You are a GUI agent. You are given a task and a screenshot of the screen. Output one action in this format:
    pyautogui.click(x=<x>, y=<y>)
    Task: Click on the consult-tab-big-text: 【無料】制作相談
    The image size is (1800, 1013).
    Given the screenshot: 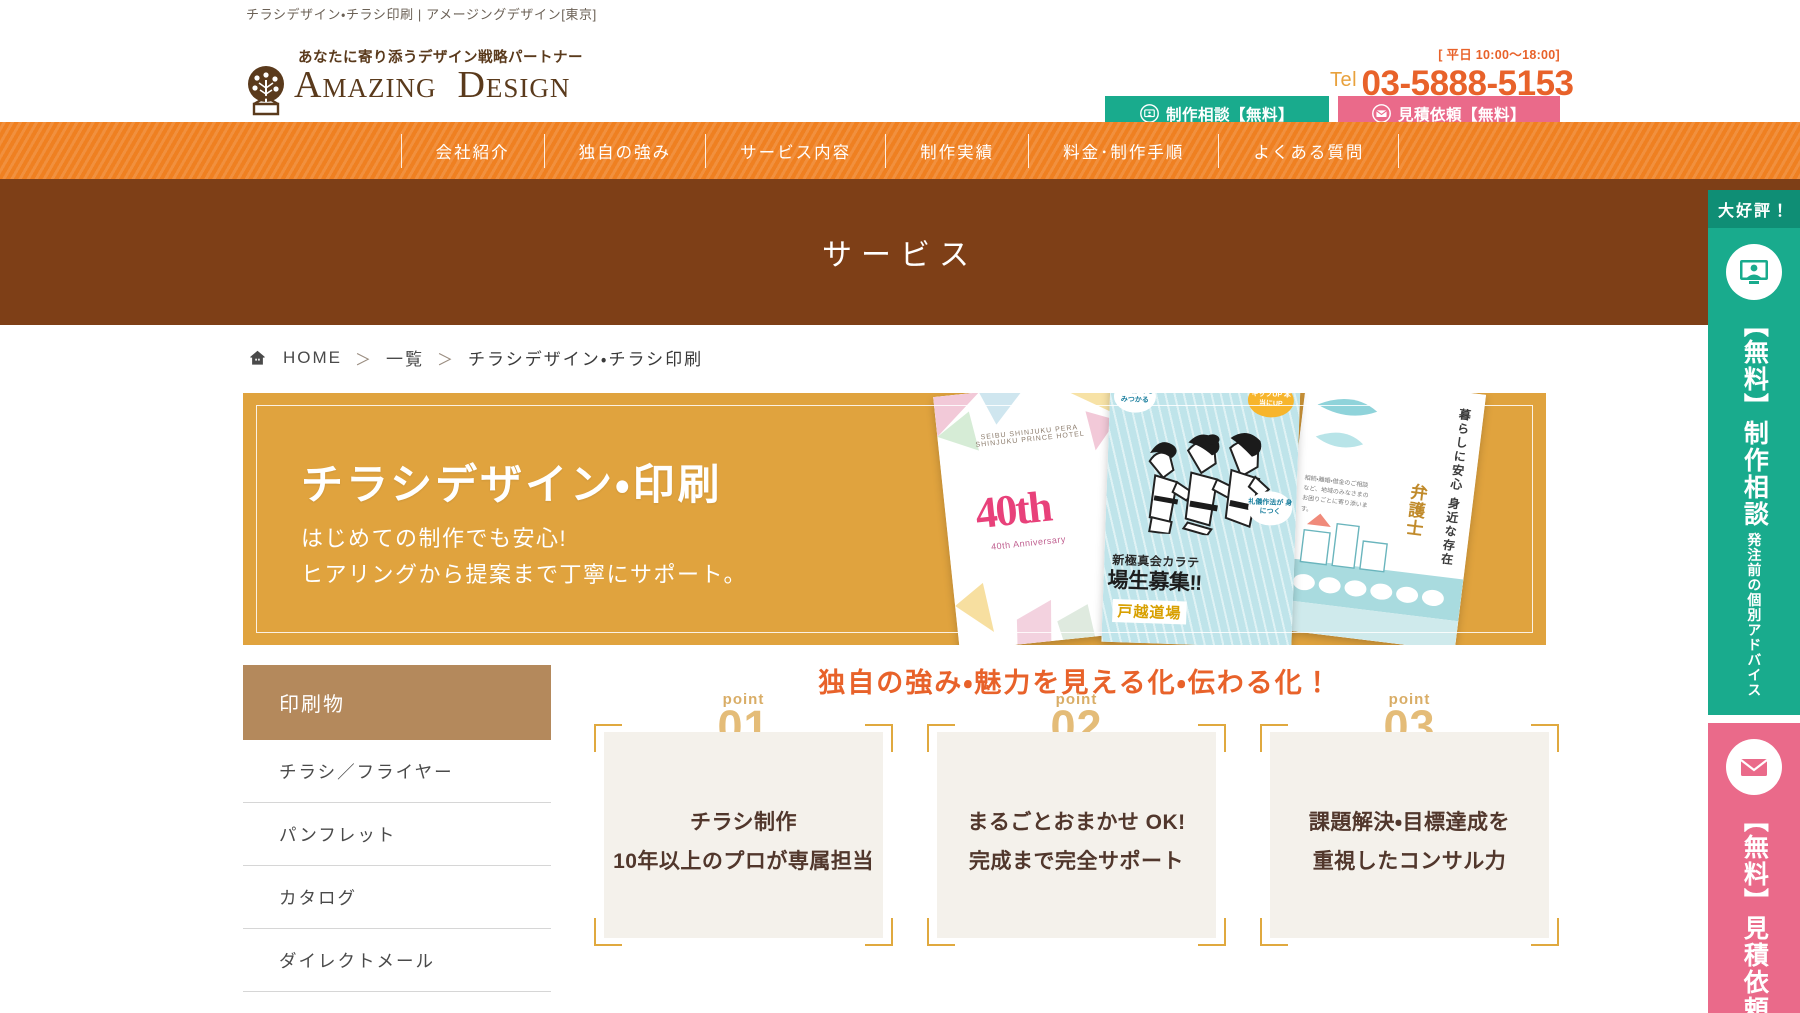 What is the action you would take?
    pyautogui.click(x=1754, y=420)
    